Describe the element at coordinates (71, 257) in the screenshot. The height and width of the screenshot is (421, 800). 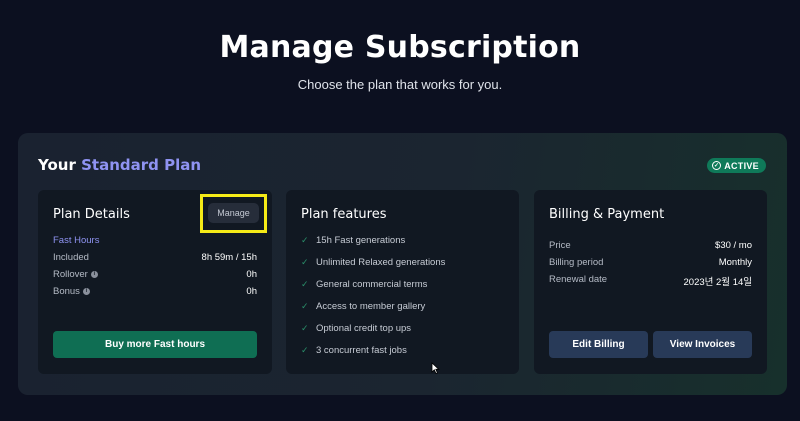
I see `stat-label: Included` at that location.